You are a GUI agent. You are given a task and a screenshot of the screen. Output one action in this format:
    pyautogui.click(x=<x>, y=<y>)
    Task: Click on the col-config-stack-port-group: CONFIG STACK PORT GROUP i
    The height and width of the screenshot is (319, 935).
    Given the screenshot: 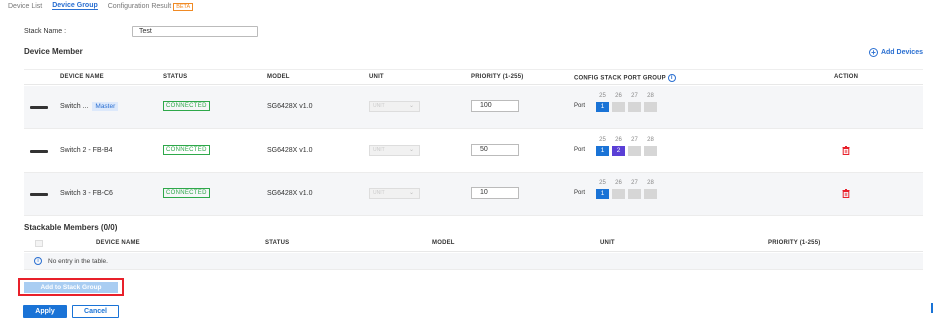 What is the action you would take?
    pyautogui.click(x=625, y=78)
    